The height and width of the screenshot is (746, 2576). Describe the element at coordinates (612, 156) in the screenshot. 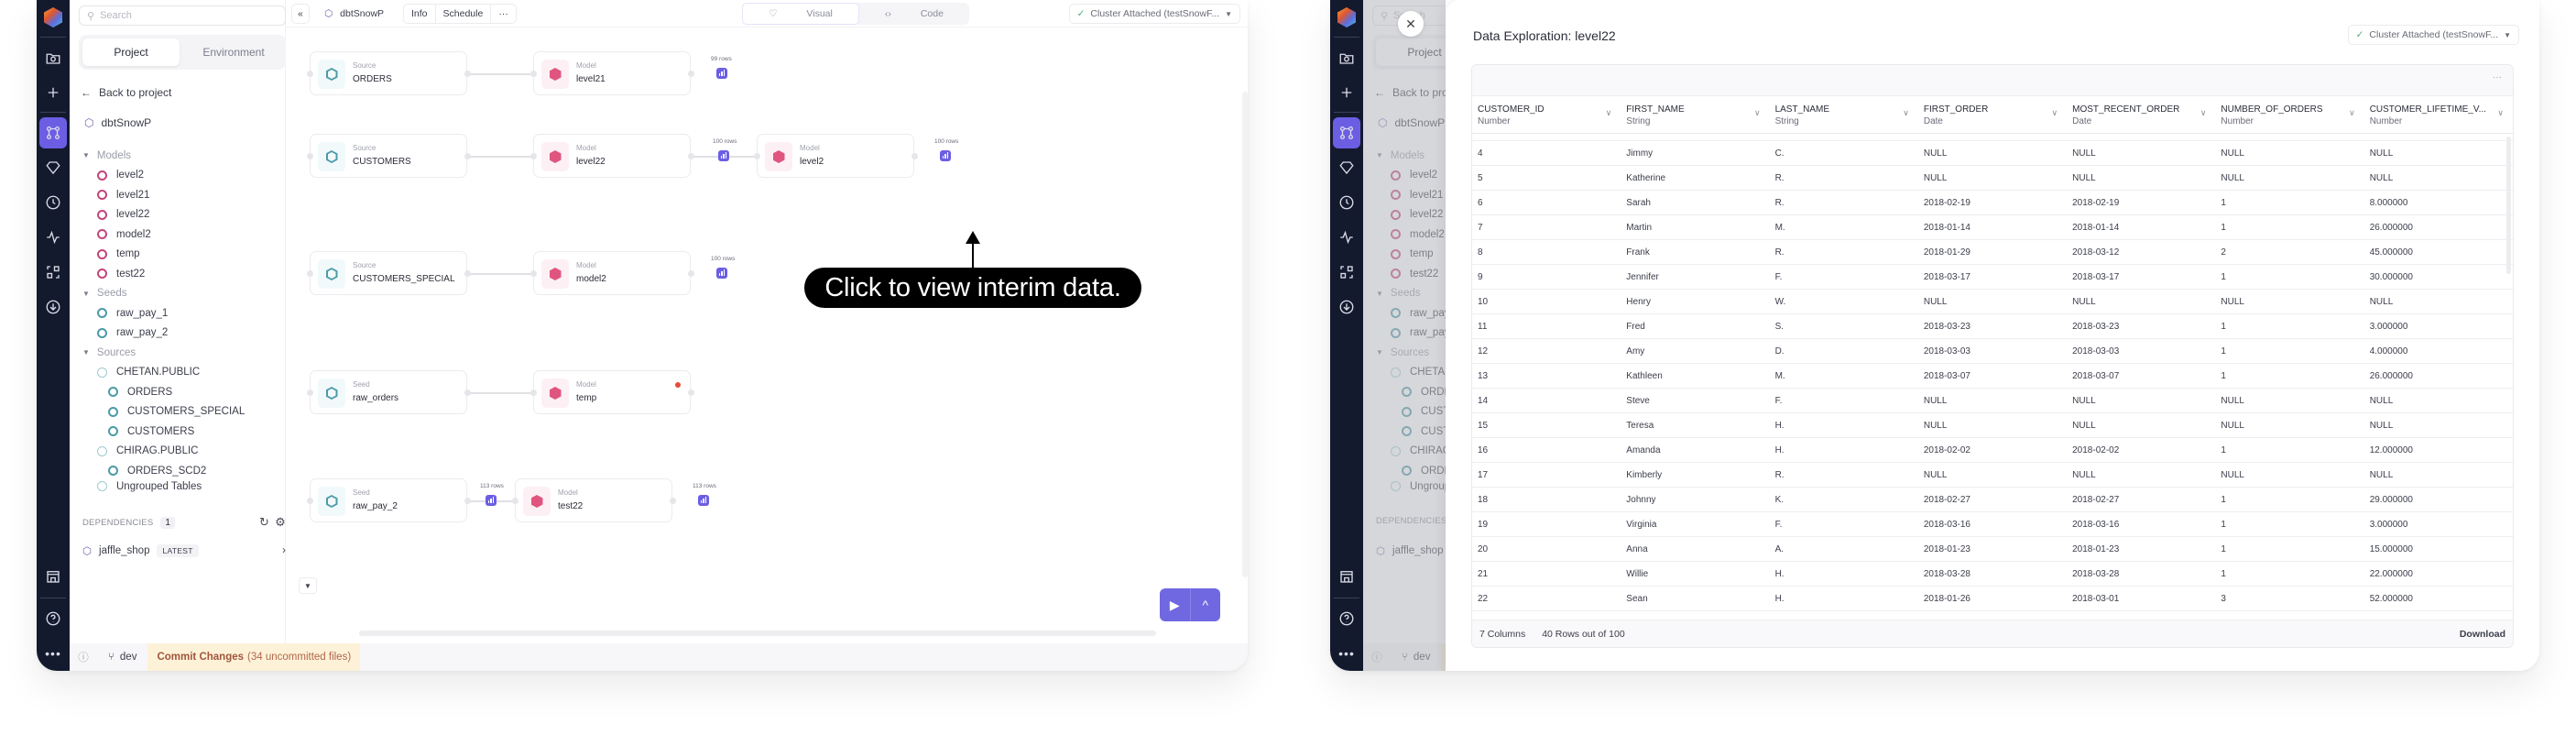

I see `graph-node-level22: Model level22` at that location.